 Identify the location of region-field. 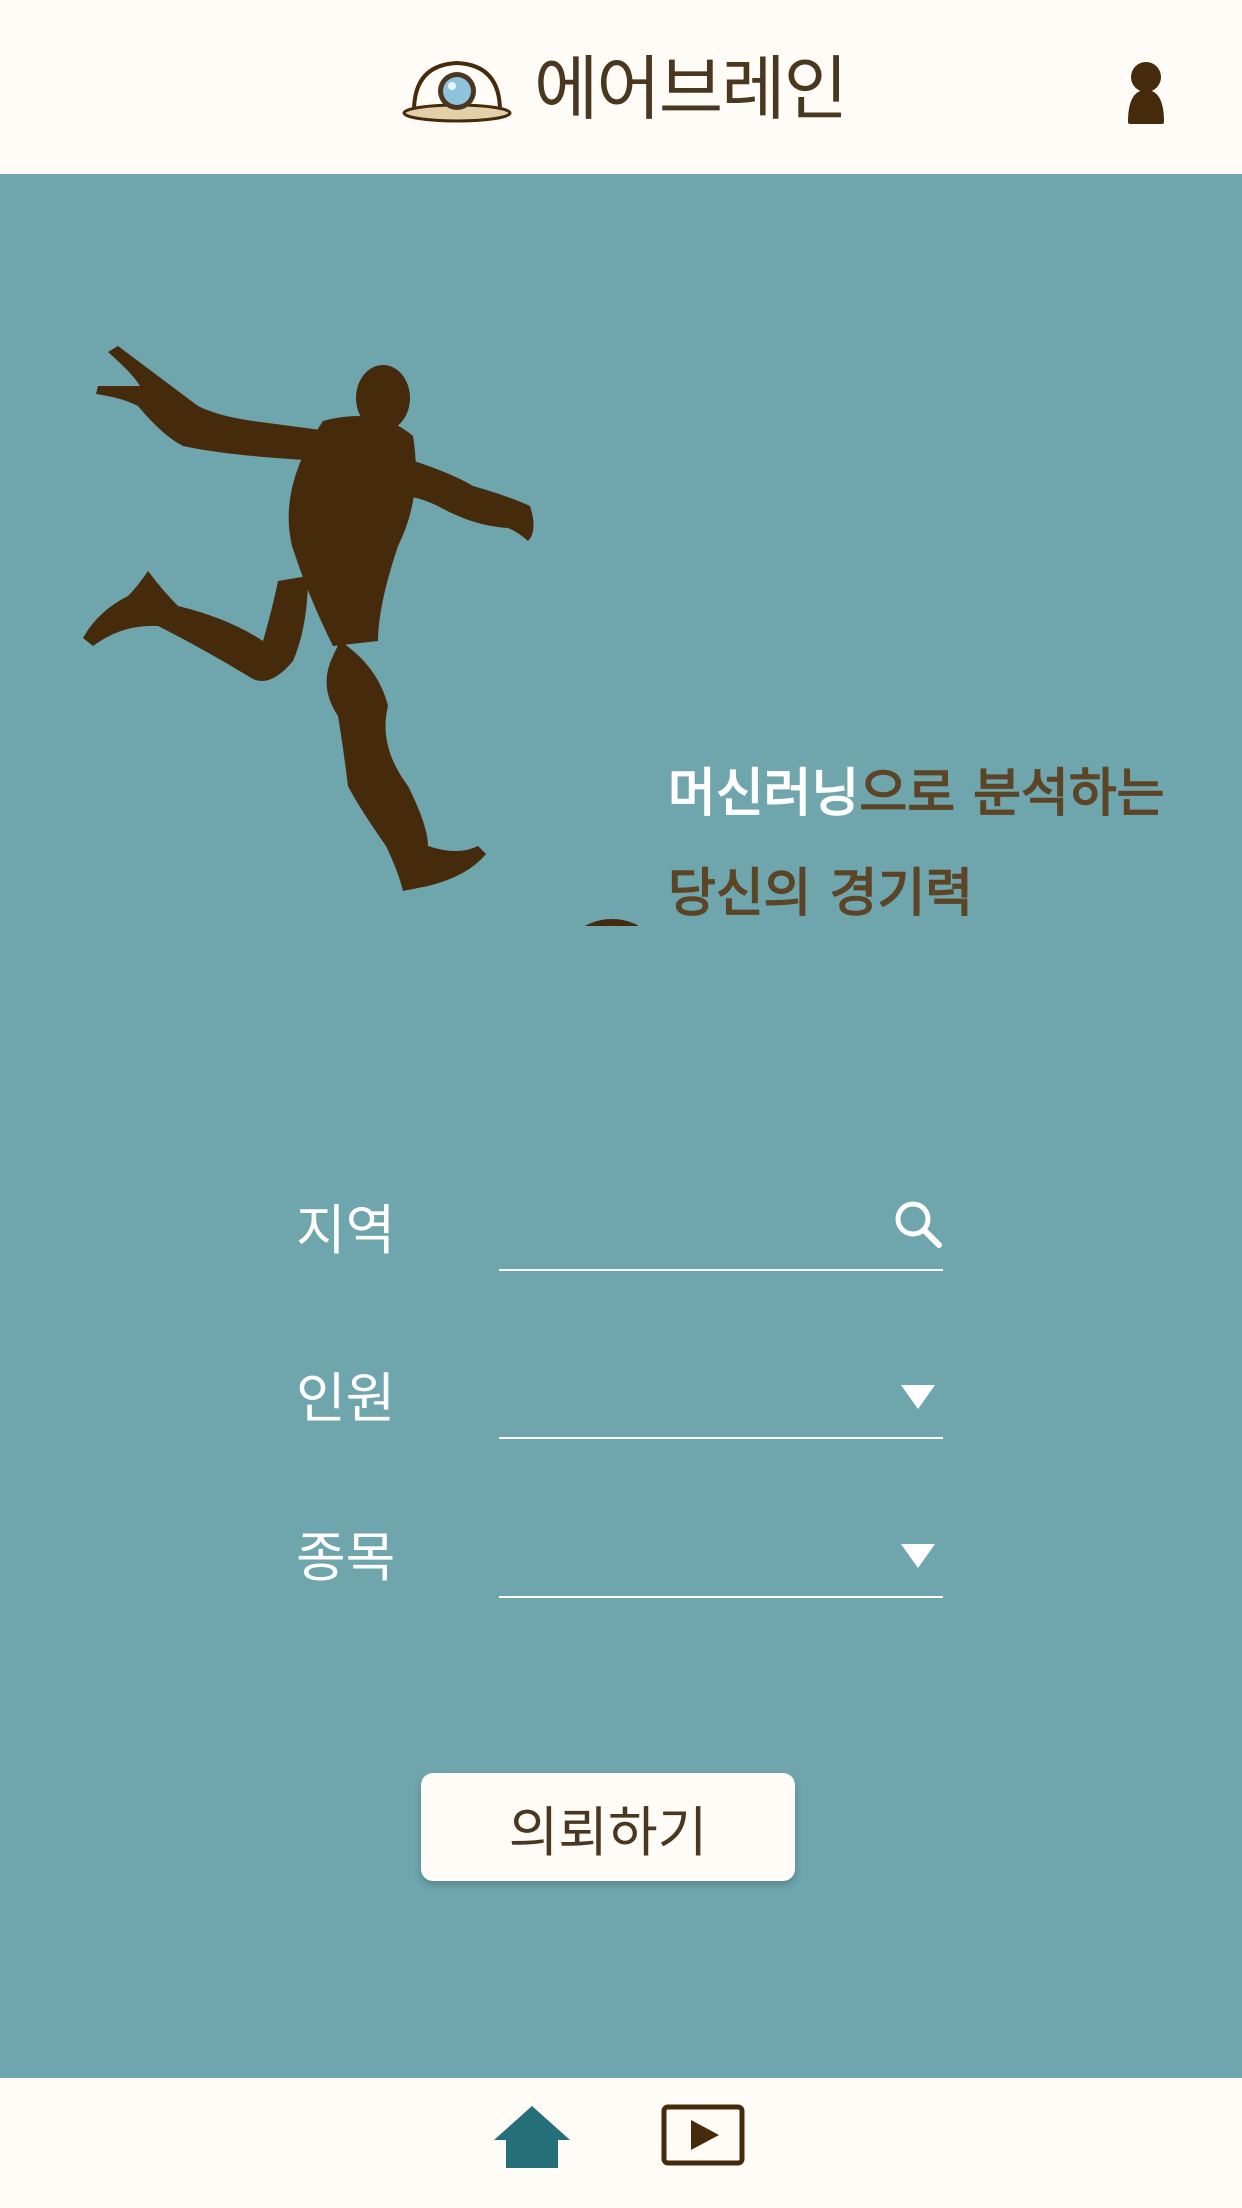
(721, 1231).